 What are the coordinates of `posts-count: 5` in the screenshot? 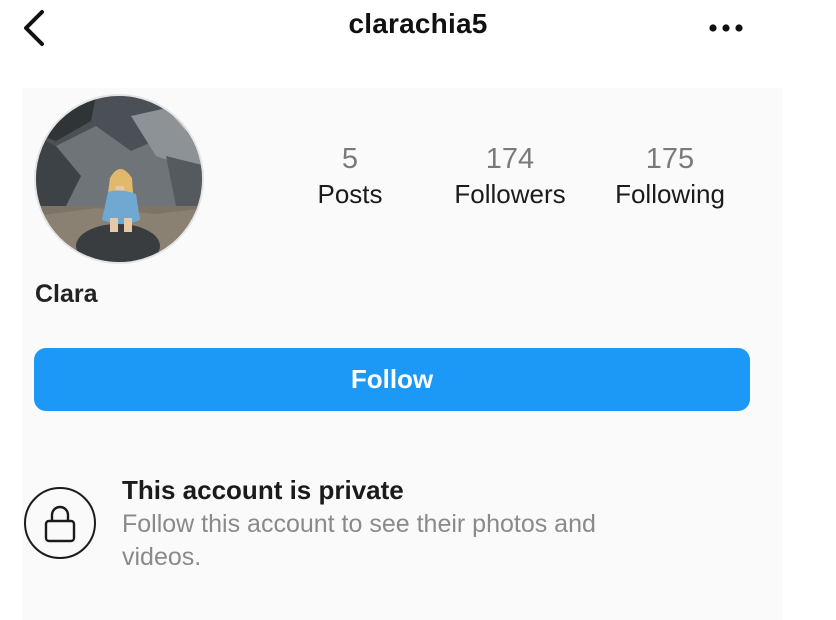 It's located at (350, 159).